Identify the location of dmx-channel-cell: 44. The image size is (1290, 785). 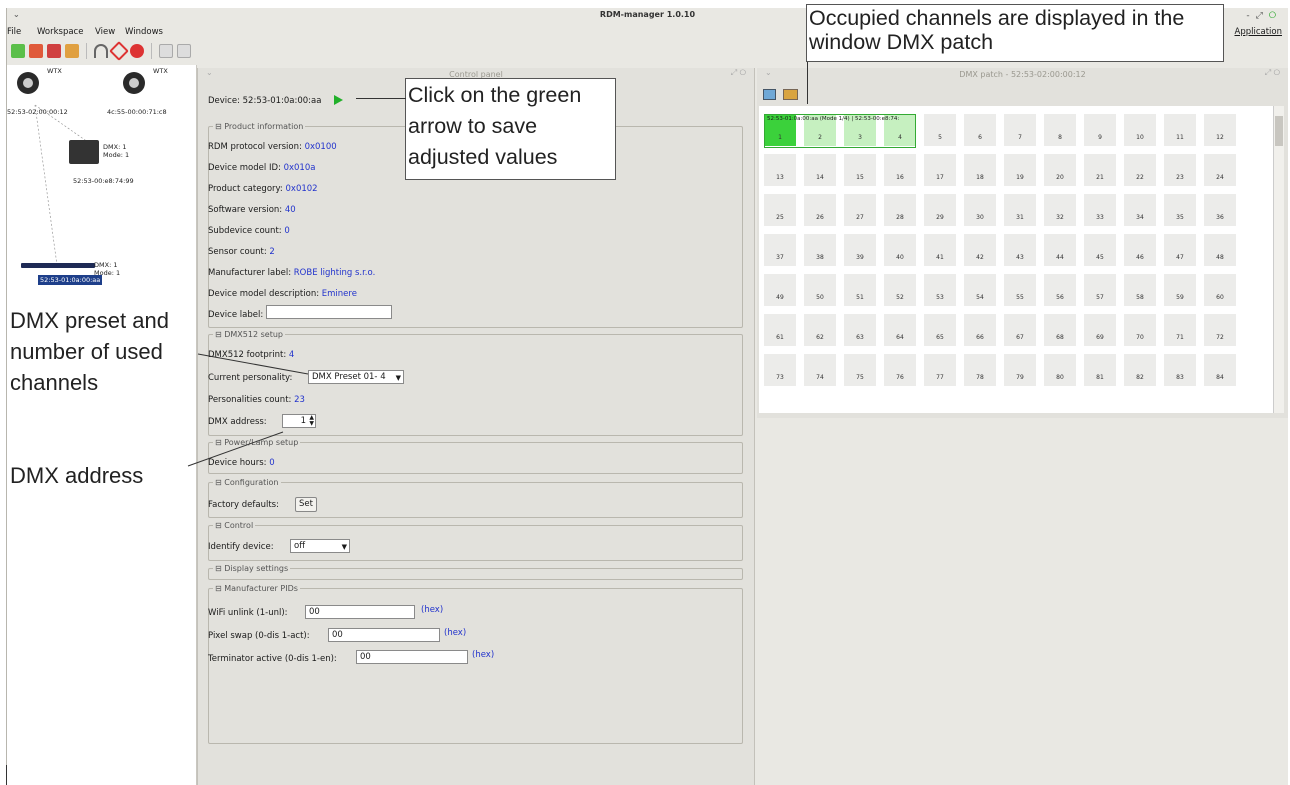
(1060, 250).